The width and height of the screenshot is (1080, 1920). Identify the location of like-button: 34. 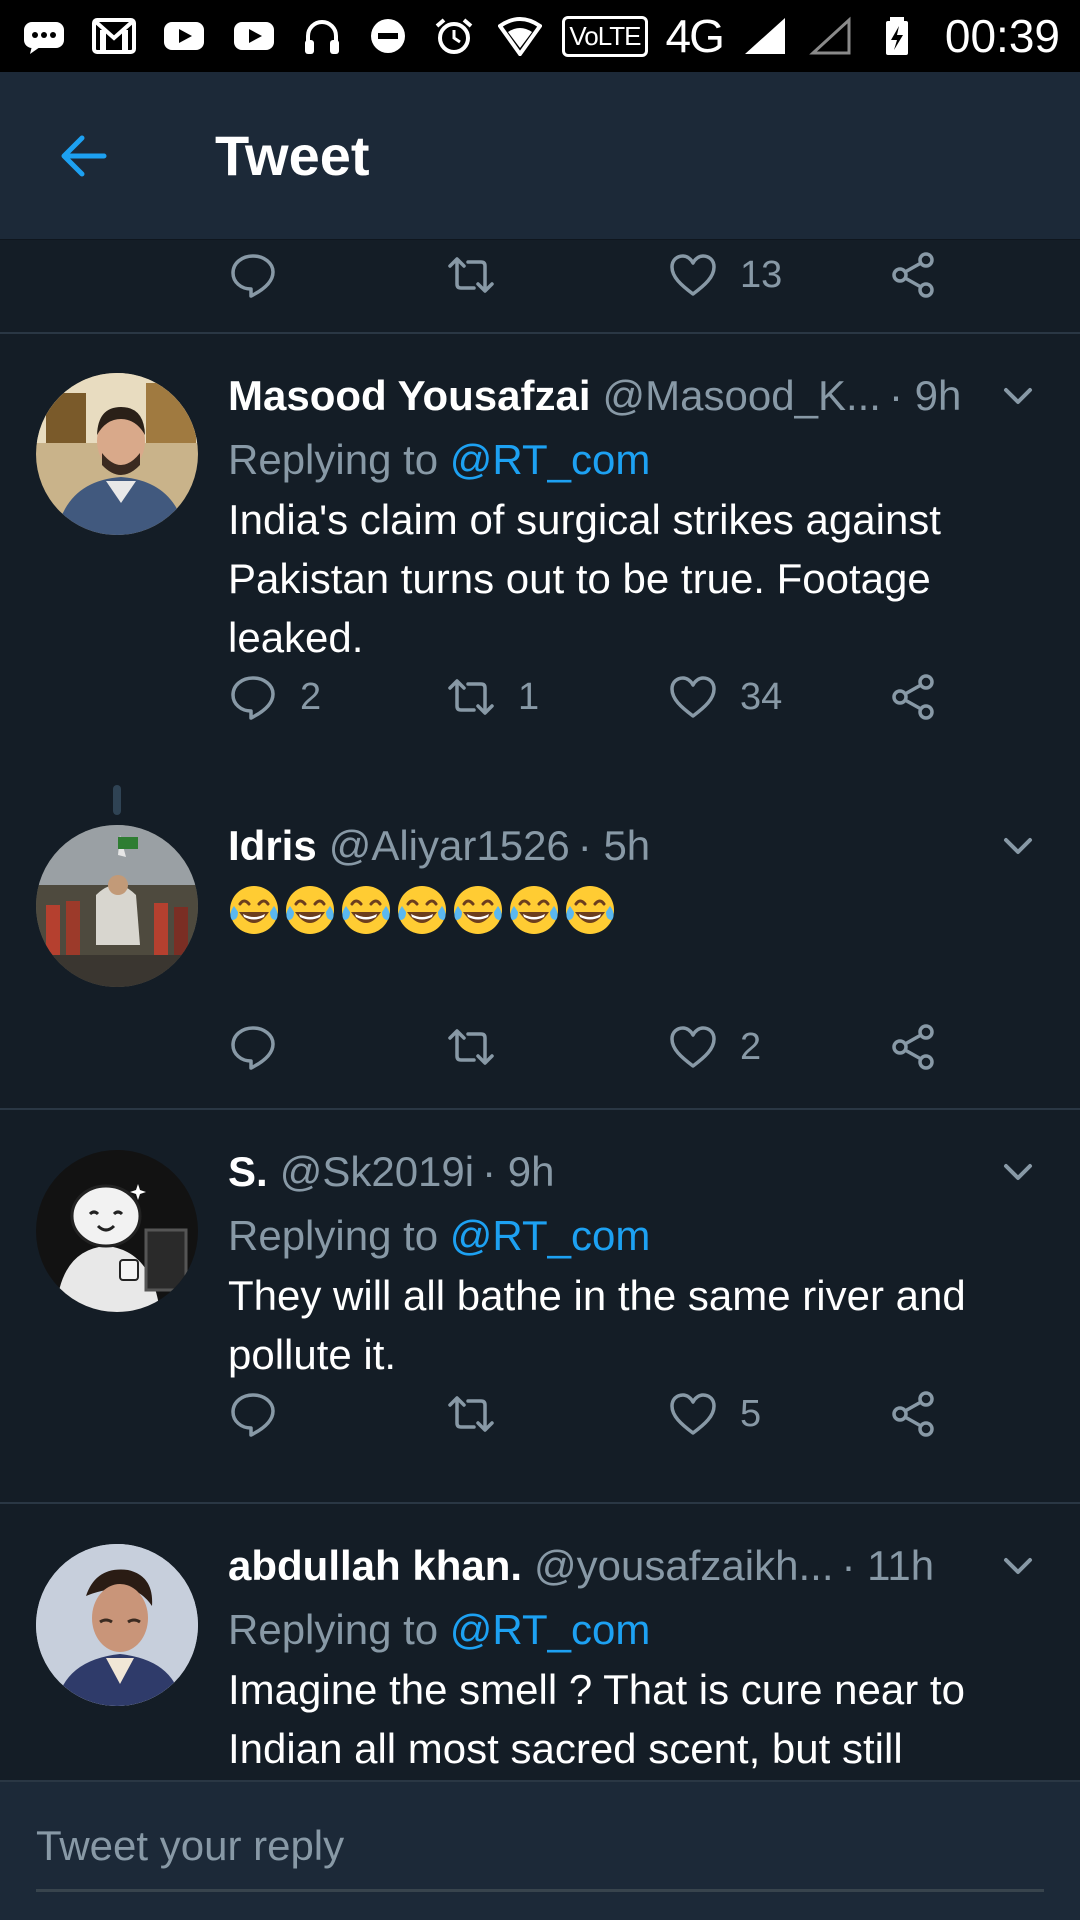
(725, 697).